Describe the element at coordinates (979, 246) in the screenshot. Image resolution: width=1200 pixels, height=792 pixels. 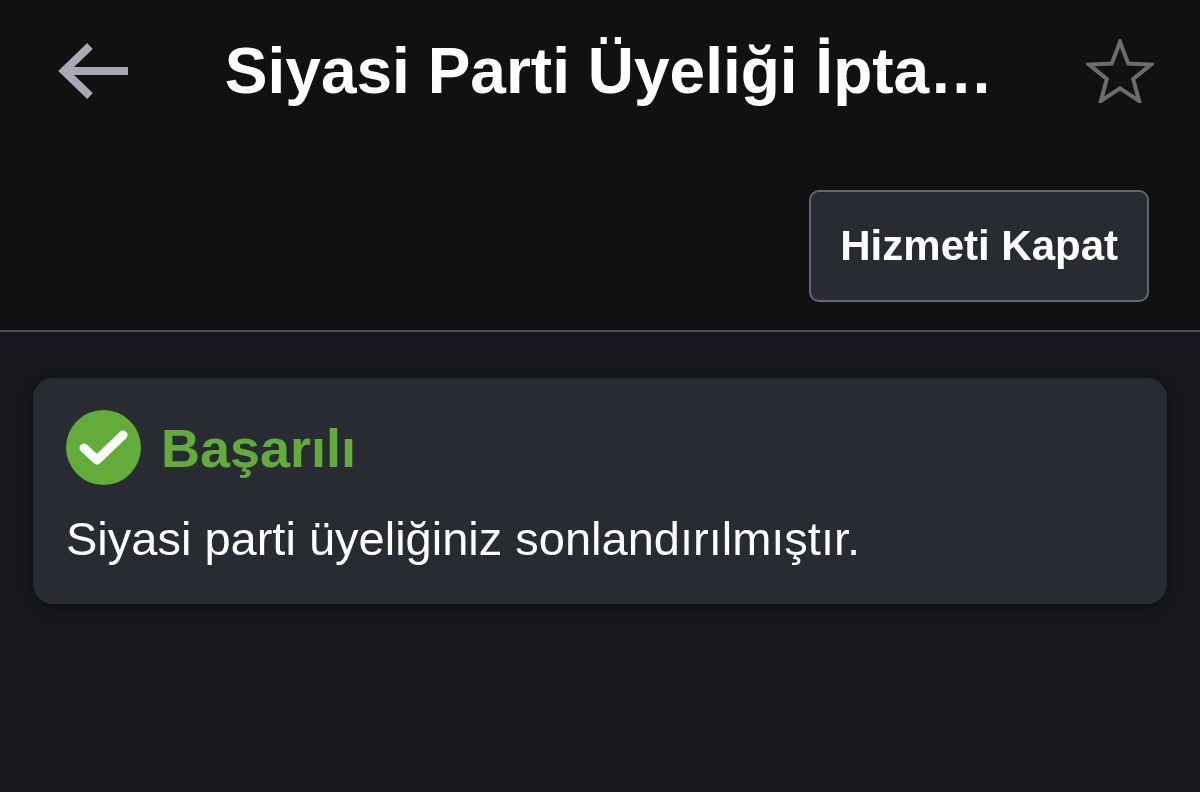
I see `close-service-button: Hizmeti Kapat` at that location.